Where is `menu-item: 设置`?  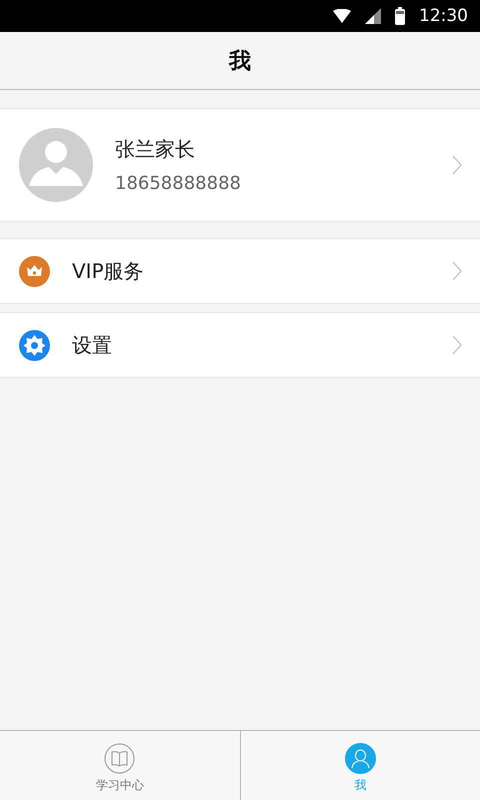 menu-item: 设置 is located at coordinates (240, 345).